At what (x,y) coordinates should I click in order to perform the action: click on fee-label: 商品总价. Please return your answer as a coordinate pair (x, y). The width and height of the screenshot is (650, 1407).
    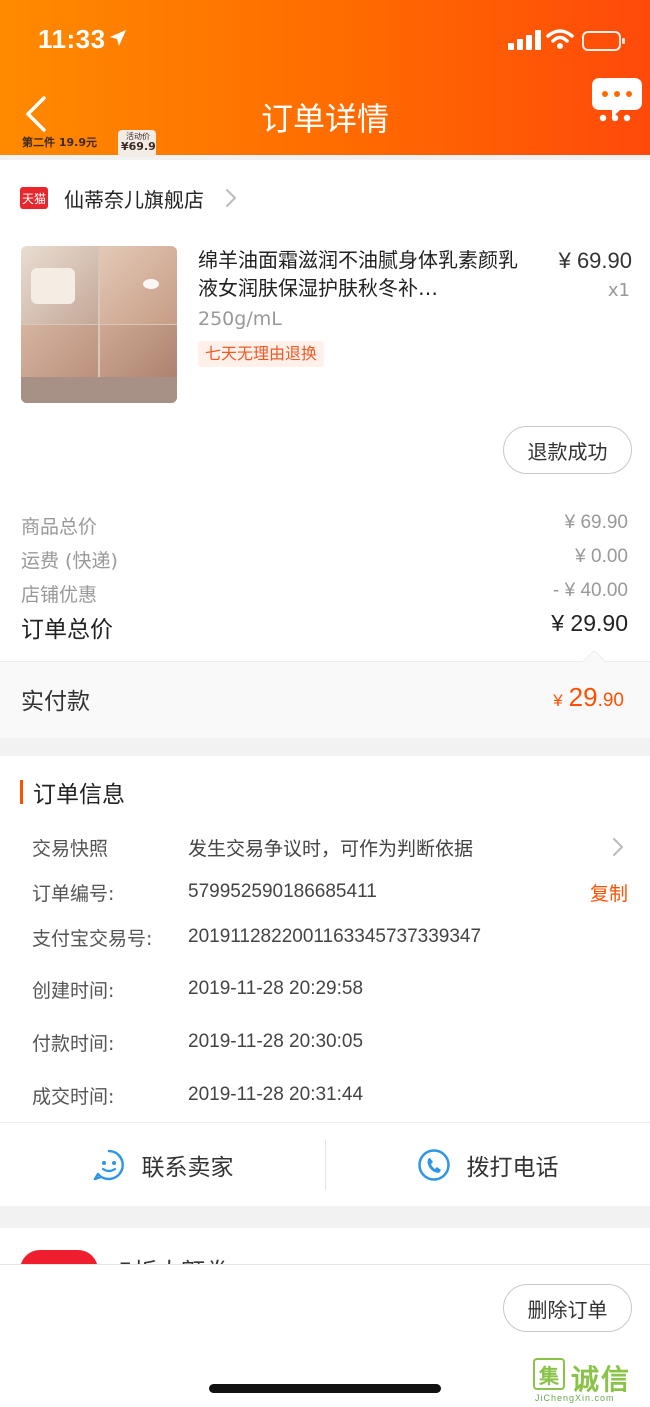
    Looking at the image, I should click on (59, 527).